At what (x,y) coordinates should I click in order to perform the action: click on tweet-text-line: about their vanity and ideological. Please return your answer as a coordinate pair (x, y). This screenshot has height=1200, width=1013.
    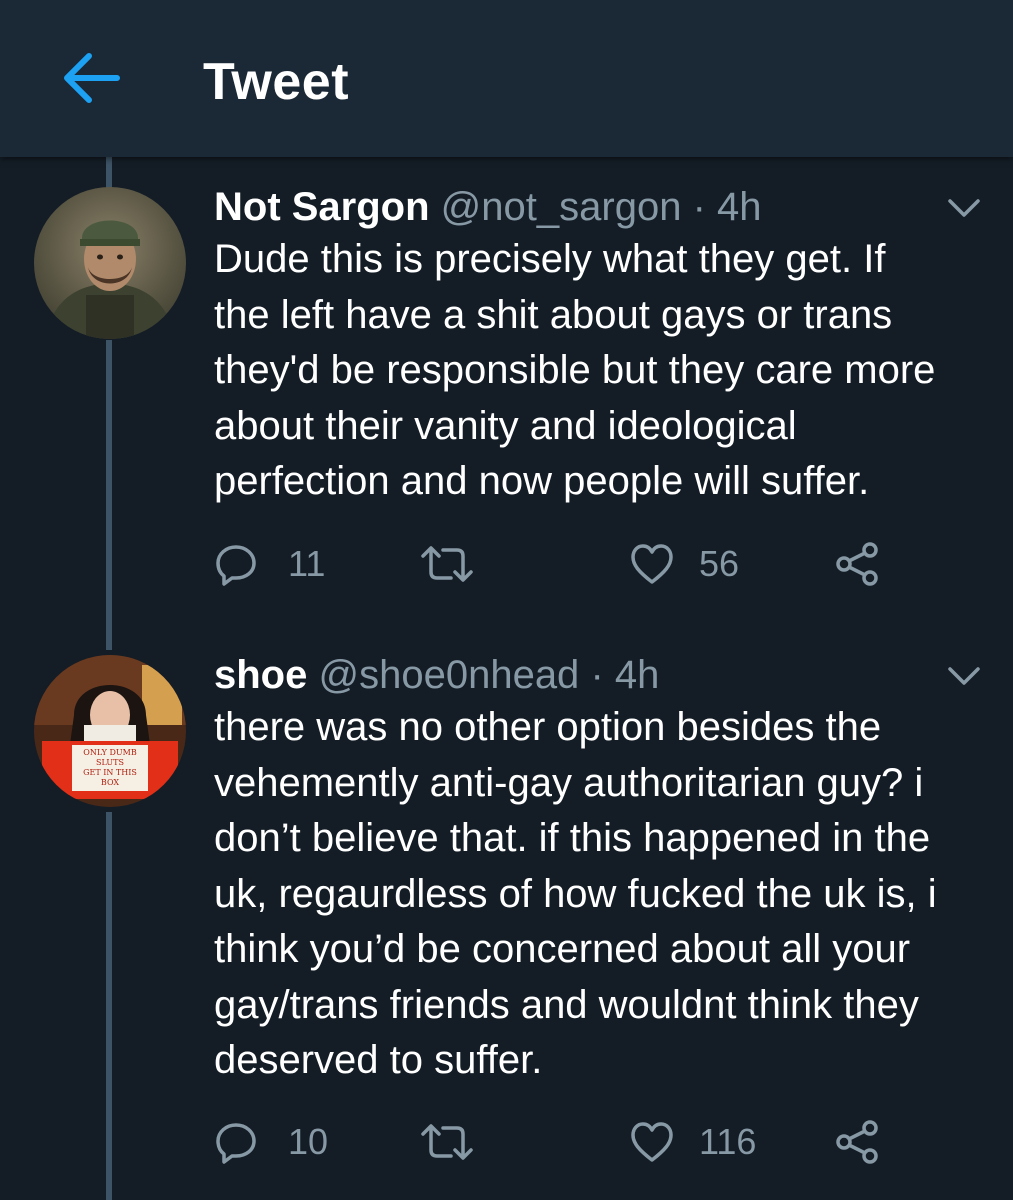
    Looking at the image, I should click on (505, 425).